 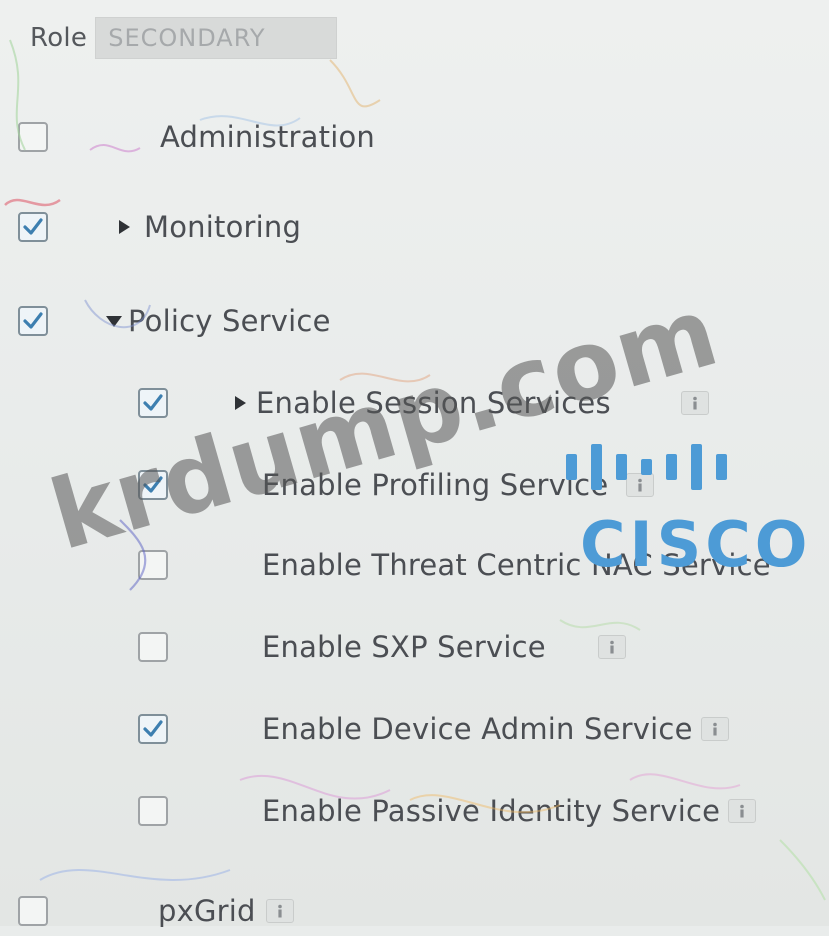 I want to click on persona-administration-row: Administration, so click(x=196, y=137).